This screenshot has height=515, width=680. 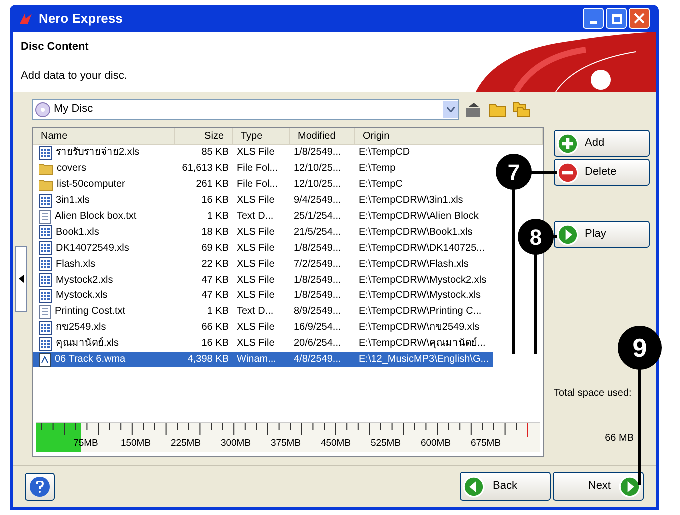 I want to click on column-header: Name, so click(x=104, y=136).